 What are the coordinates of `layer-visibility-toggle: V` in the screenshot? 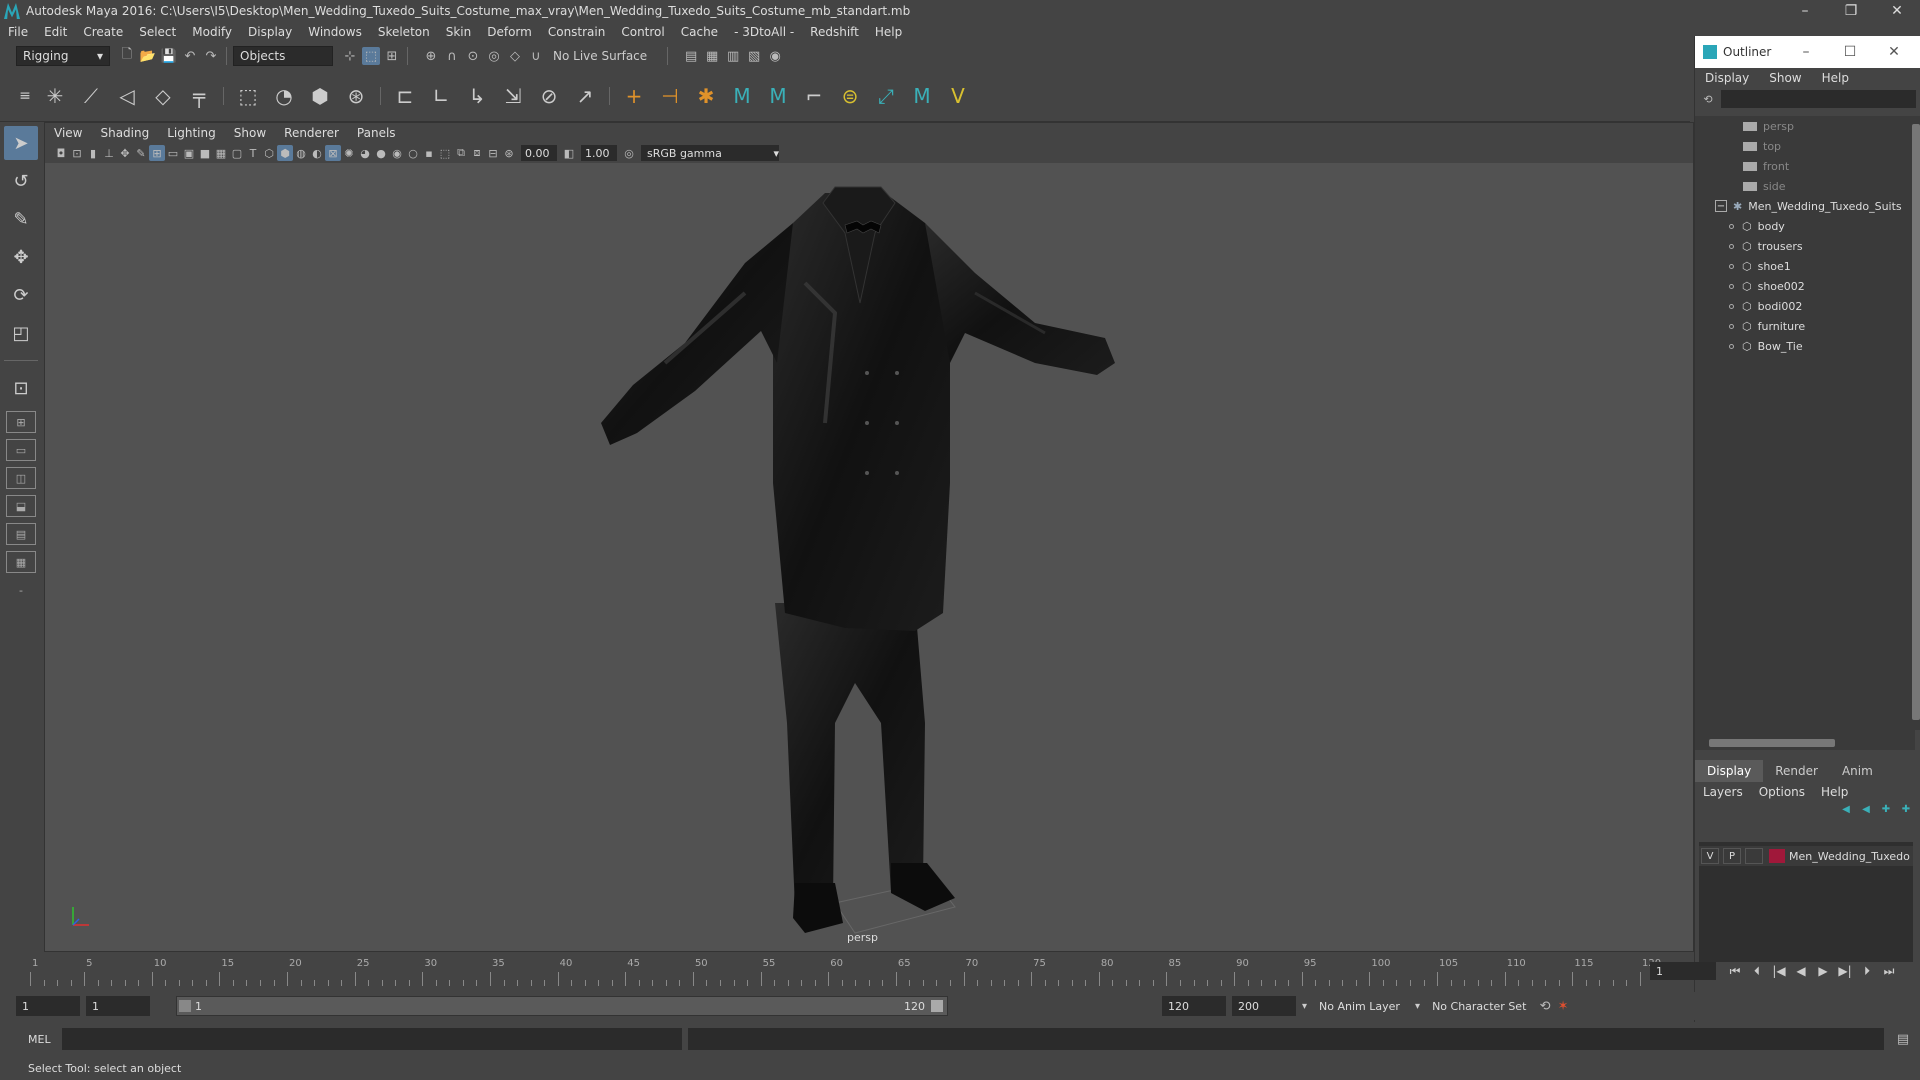 It's located at (1710, 856).